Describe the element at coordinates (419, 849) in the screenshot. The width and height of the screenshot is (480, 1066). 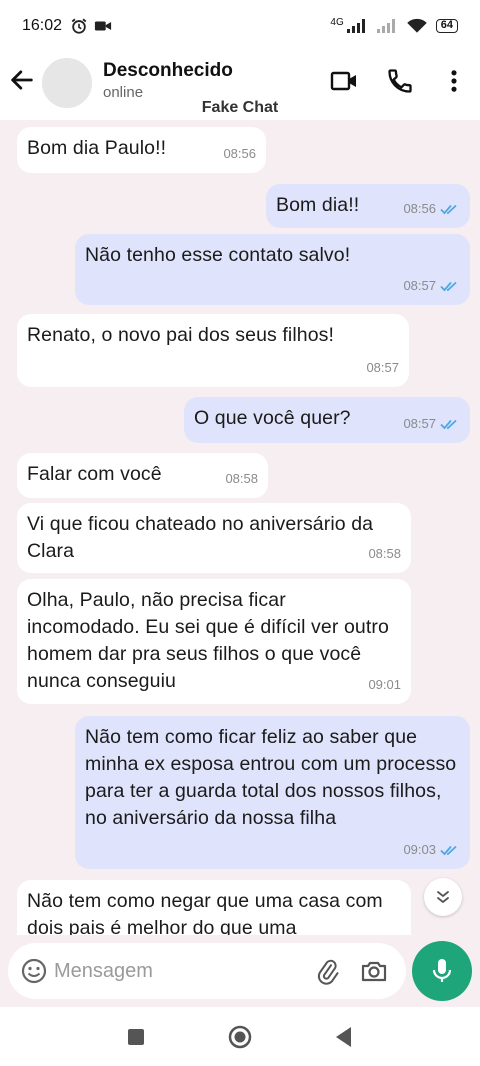
I see `message-time: 09:03` at that location.